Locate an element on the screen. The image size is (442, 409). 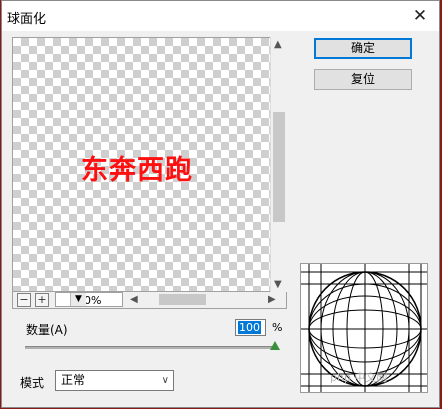
reset-button: 复位 is located at coordinates (363, 79).